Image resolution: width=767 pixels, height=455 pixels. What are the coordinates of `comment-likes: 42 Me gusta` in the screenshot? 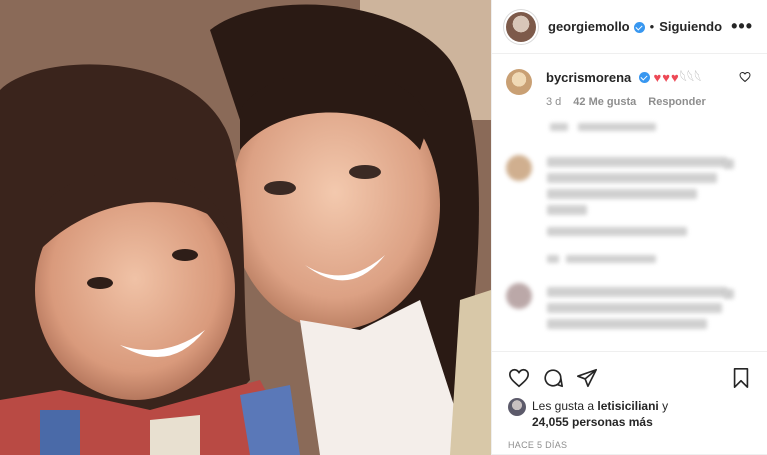 It's located at (604, 102).